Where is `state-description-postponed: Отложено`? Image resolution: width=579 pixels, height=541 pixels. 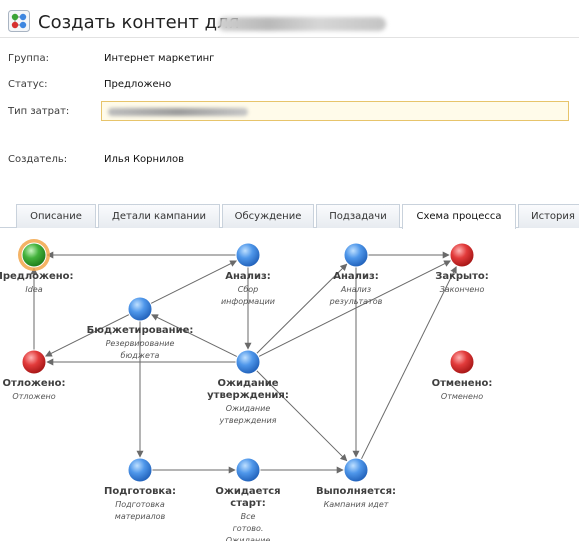 state-description-postponed: Отложено is located at coordinates (33, 396).